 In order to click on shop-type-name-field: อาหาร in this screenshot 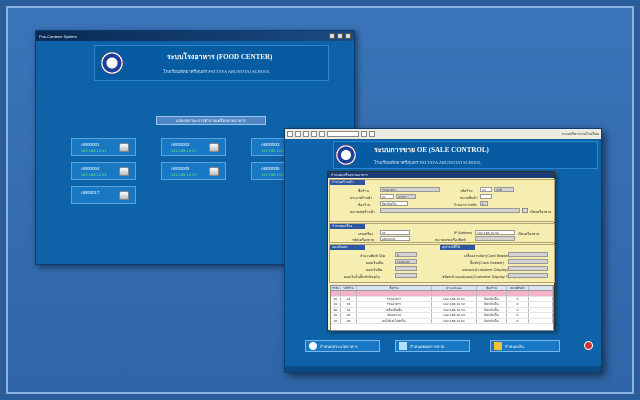, I will do `click(406, 196)`.